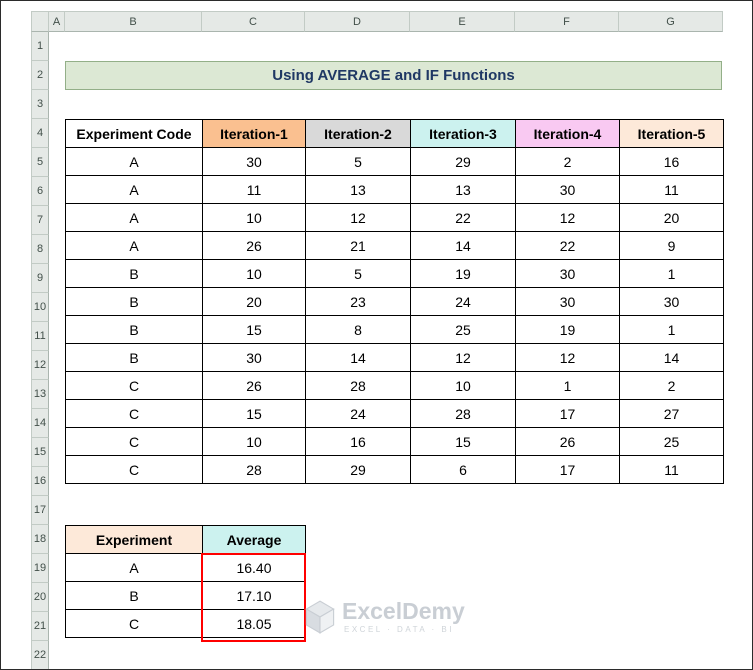  Describe the element at coordinates (254, 623) in the screenshot. I see `cell-average: 18.05` at that location.